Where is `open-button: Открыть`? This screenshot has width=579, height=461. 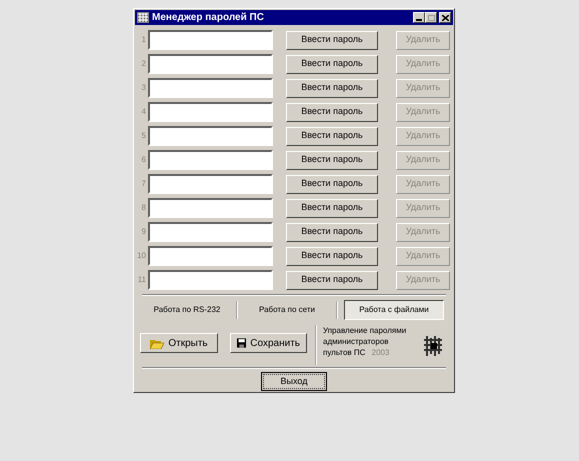
open-button: Открыть is located at coordinates (179, 343).